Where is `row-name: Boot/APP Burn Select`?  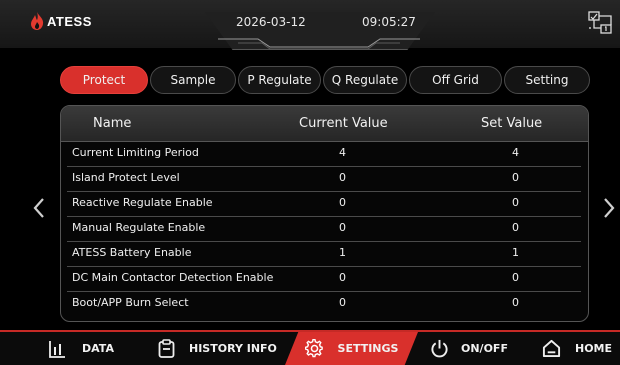
row-name: Boot/APP Burn Select is located at coordinates (130, 302).